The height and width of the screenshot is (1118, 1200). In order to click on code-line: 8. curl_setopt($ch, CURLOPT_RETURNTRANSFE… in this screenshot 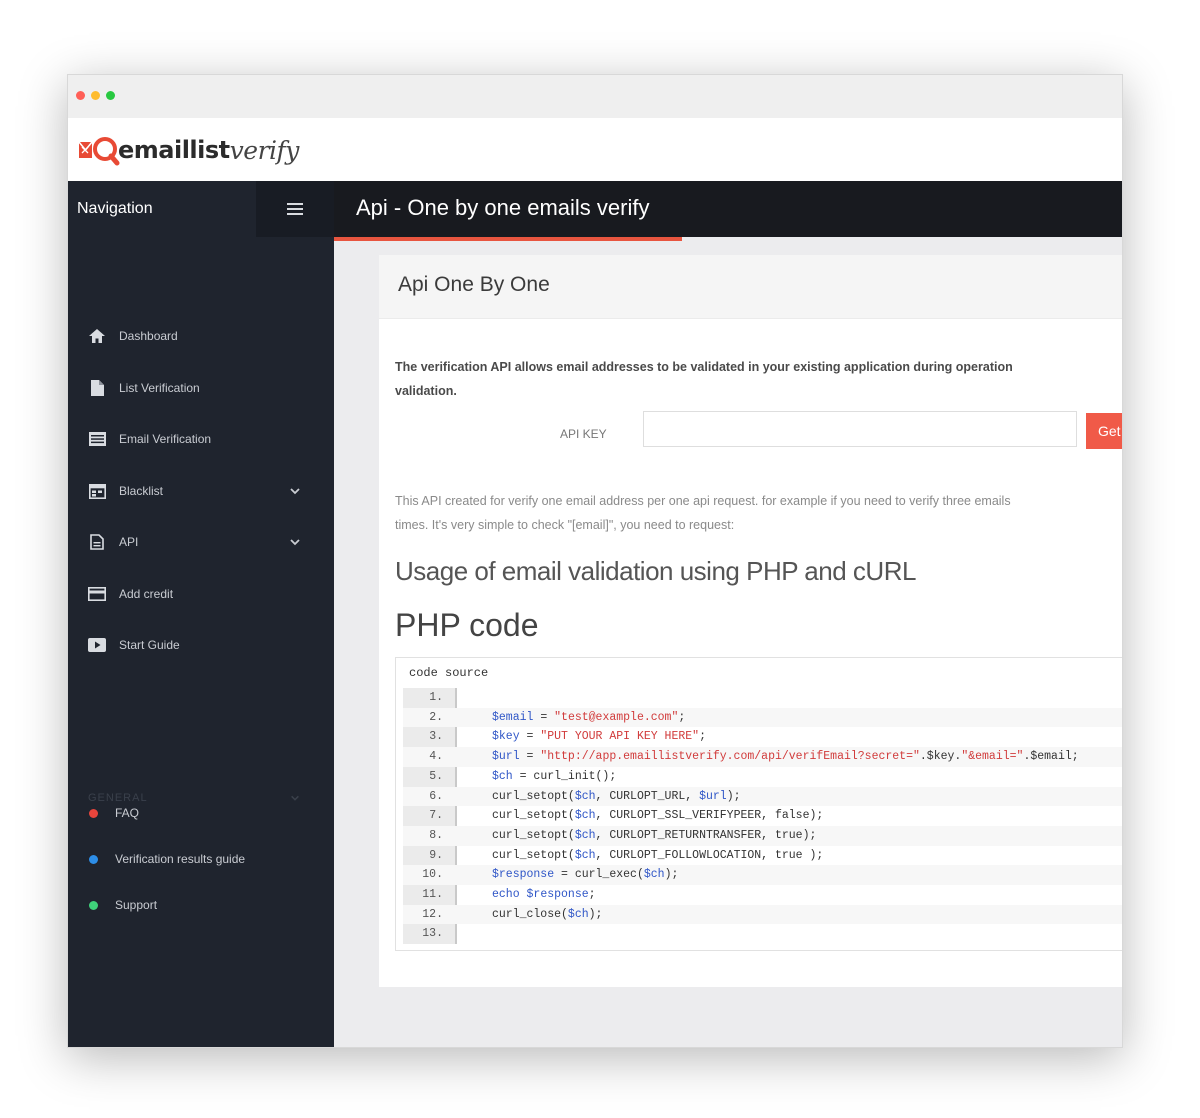, I will do `click(762, 835)`.